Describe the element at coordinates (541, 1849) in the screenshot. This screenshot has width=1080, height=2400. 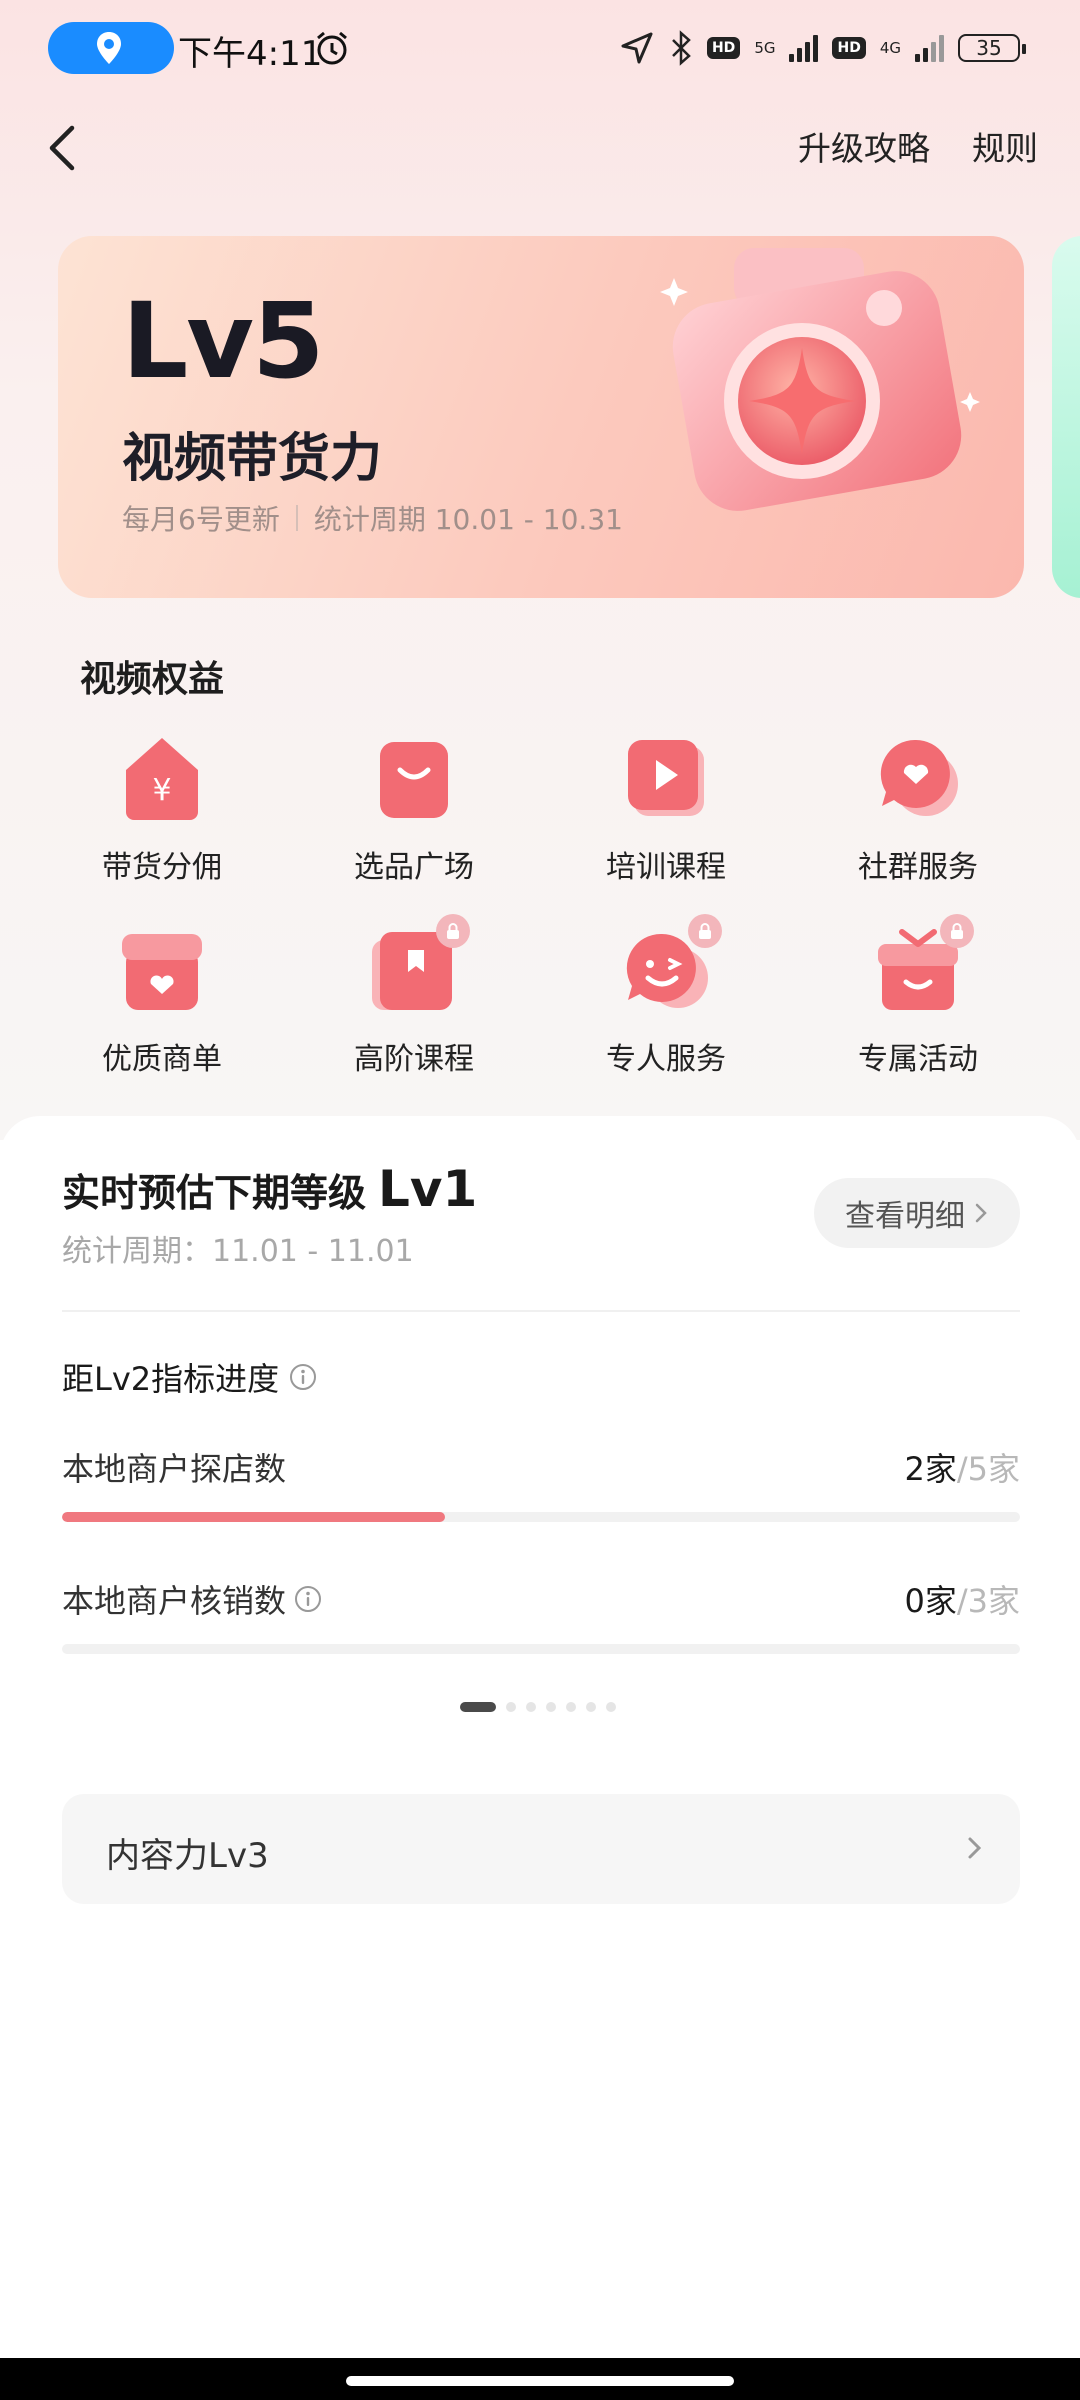
I see `content-power-row: 内容力Lv3` at that location.